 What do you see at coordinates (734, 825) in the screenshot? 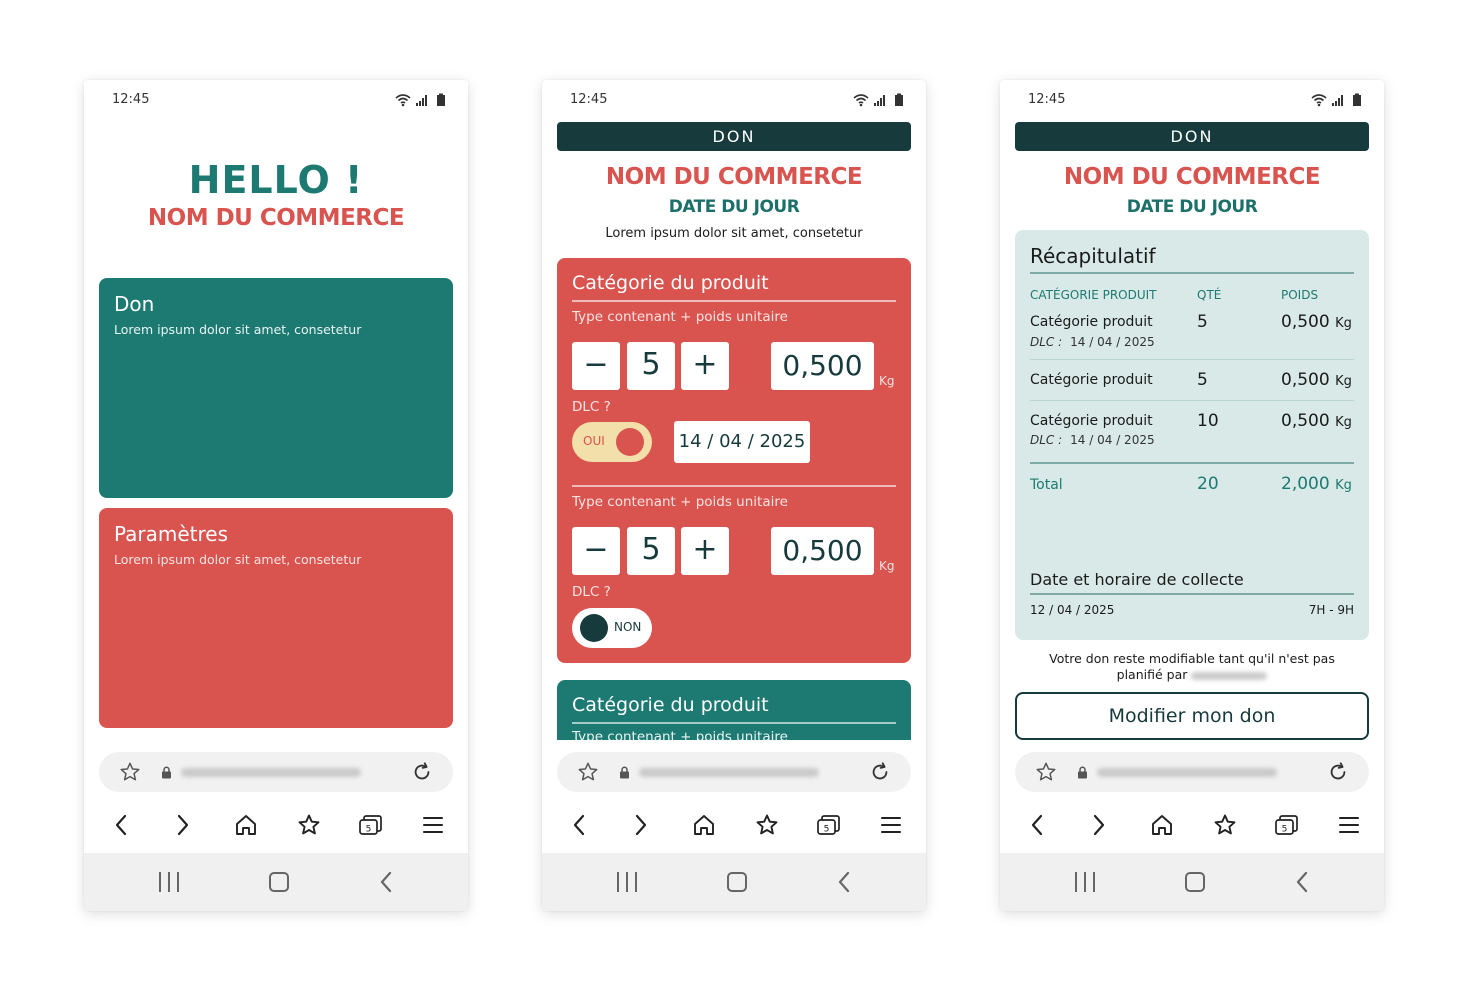
I see `browser-nav-bar: 5` at bounding box center [734, 825].